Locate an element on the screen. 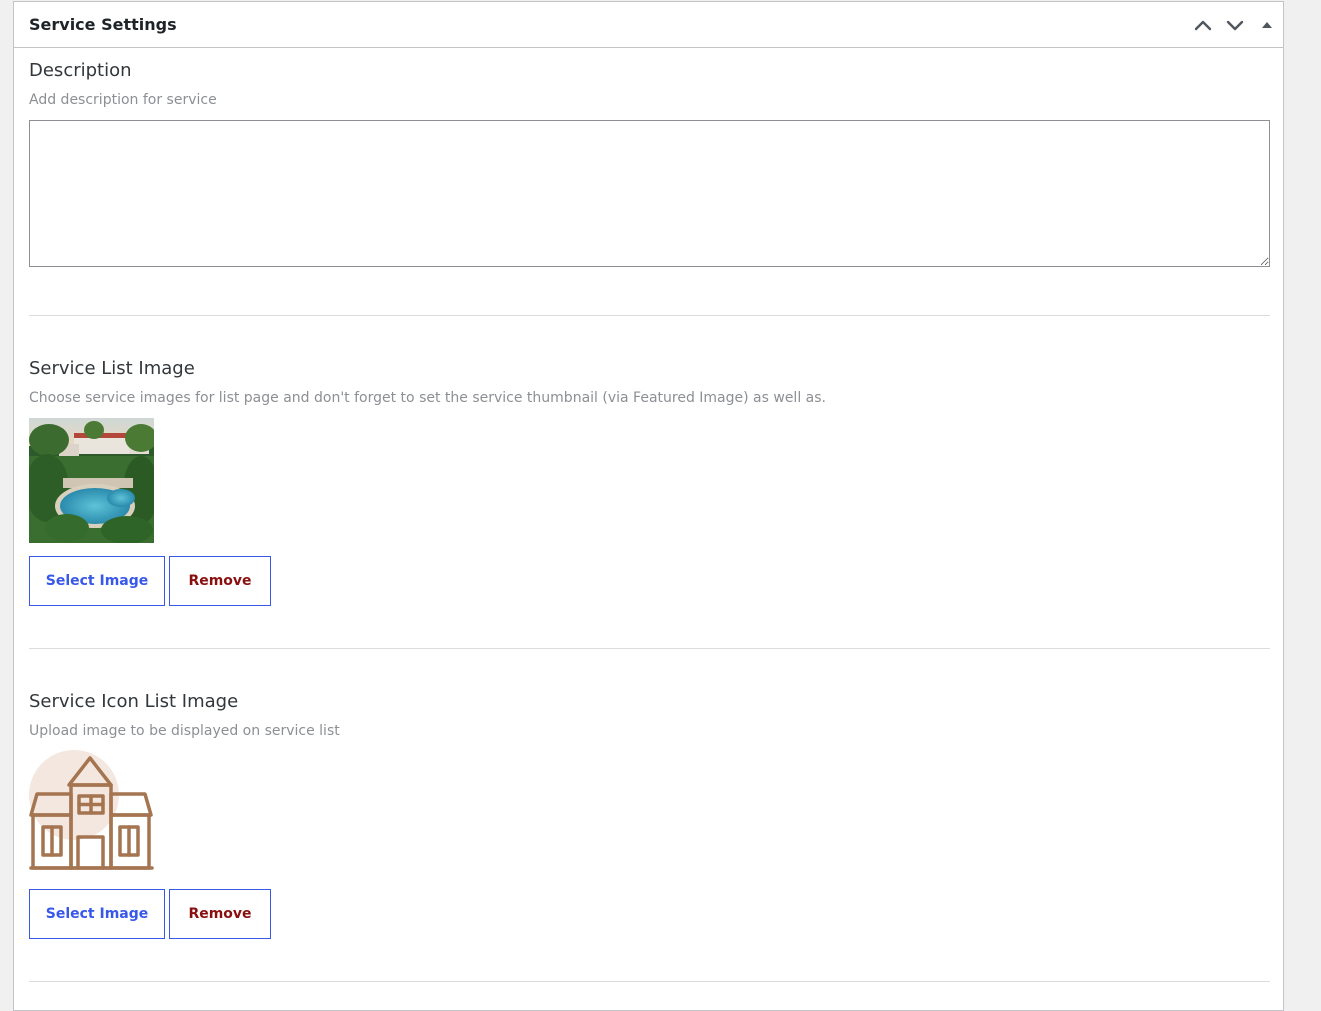 This screenshot has height=1011, width=1321. service-list-image-title: Service List Image is located at coordinates (112, 368).